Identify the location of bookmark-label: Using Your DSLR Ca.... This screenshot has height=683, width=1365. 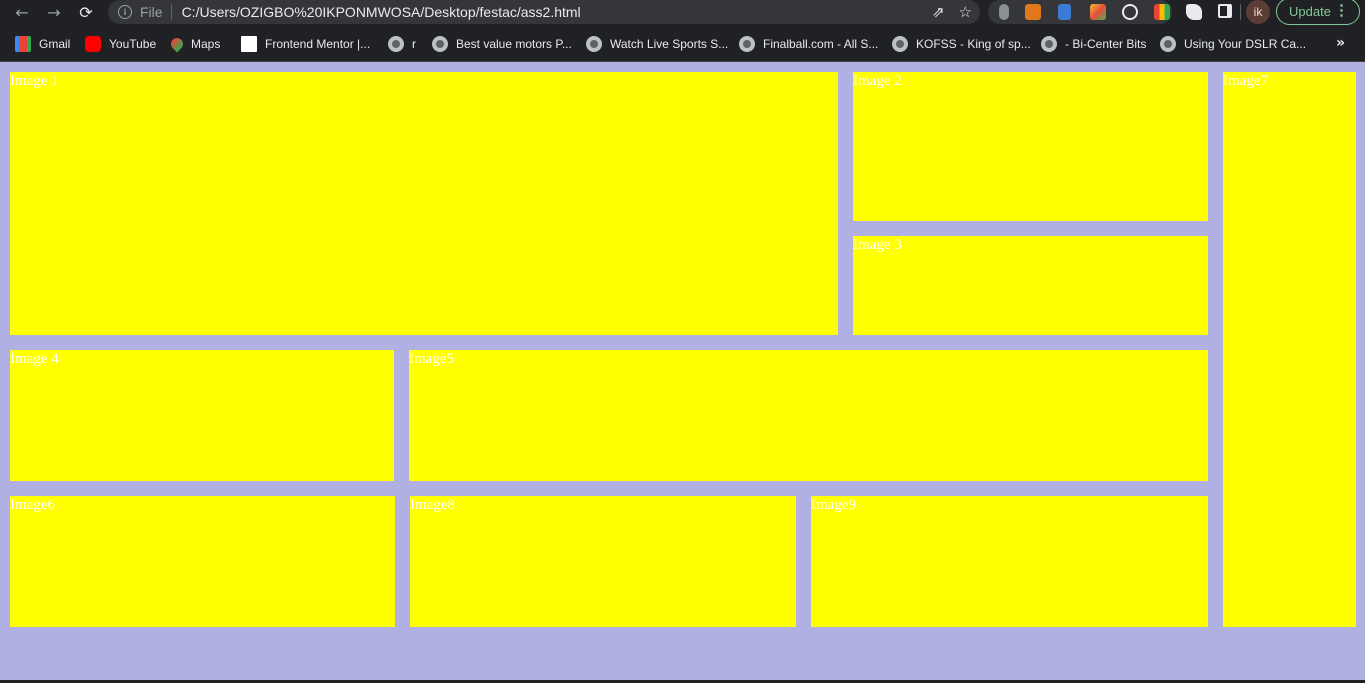
(1245, 44).